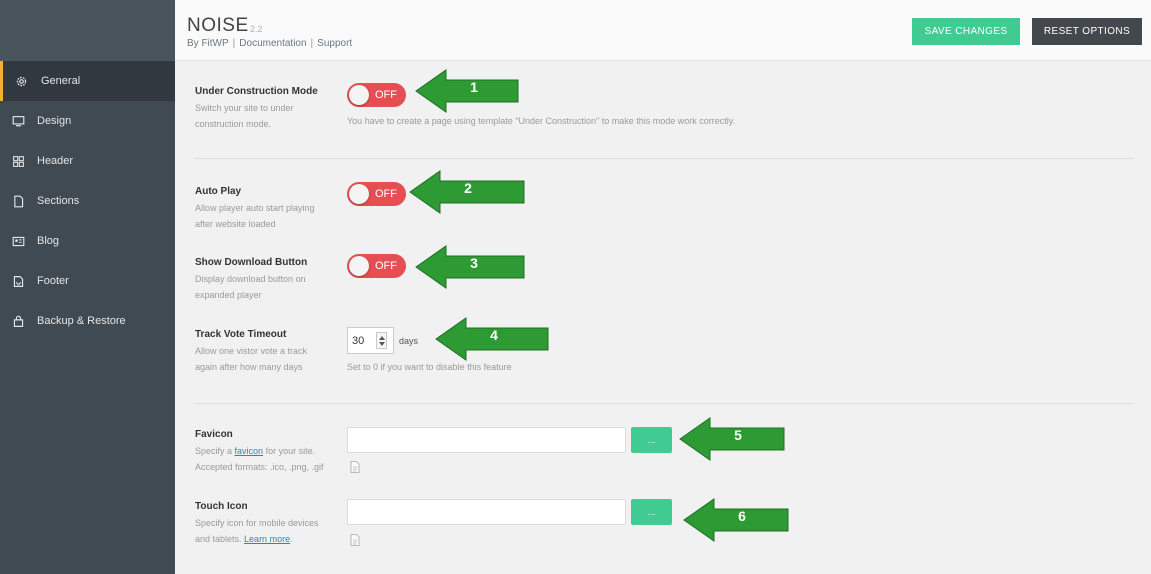  Describe the element at coordinates (358, 341) in the screenshot. I see `track-vote-value: 30` at that location.